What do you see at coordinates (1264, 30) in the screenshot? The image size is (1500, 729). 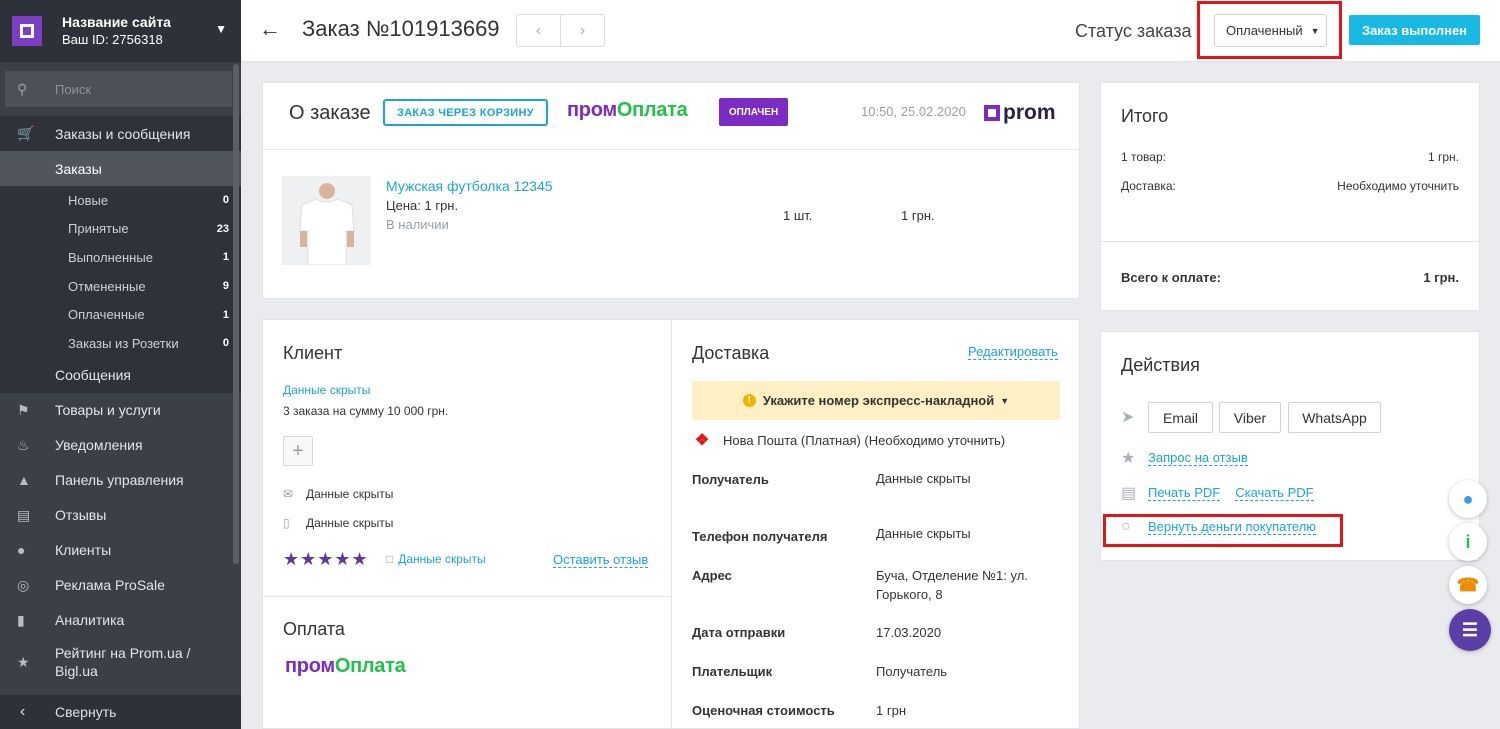 I see `status-value: Оплаченный` at bounding box center [1264, 30].